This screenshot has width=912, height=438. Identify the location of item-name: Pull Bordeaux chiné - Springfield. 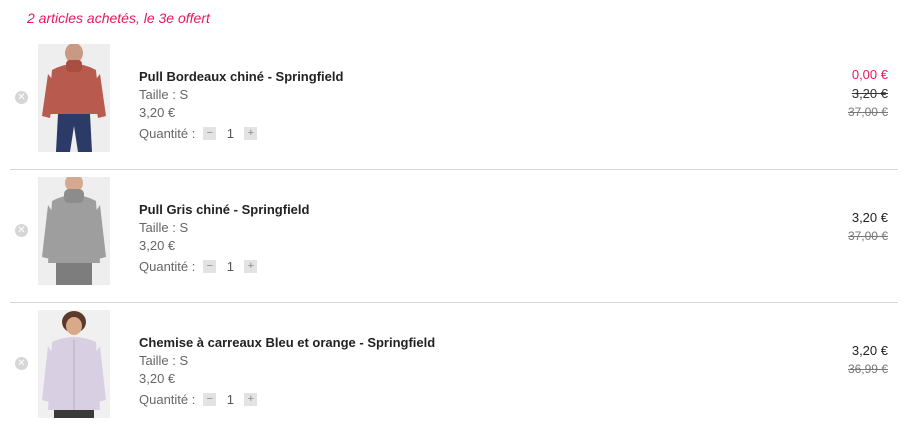
(241, 76).